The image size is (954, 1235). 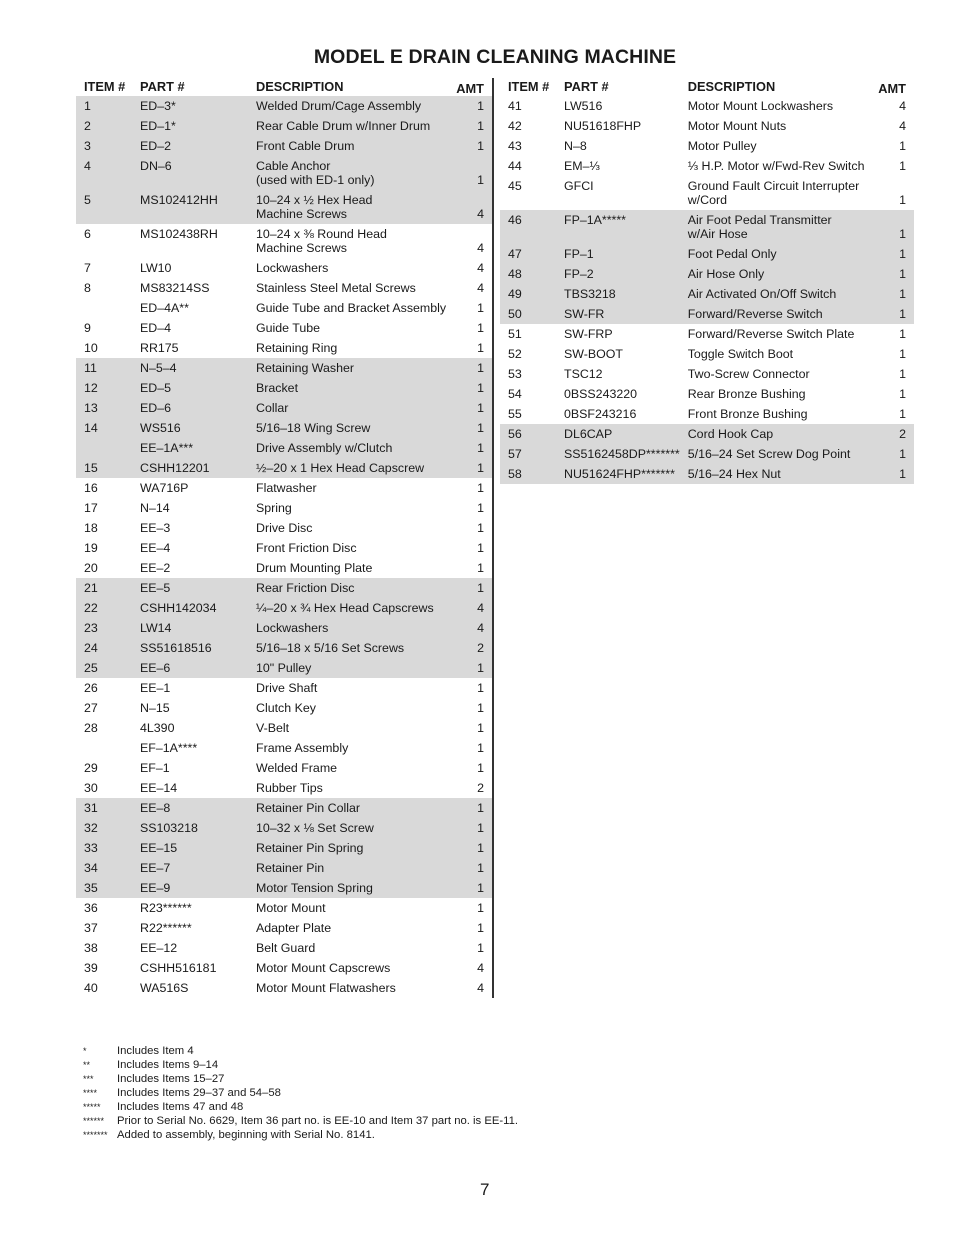 I want to click on table-row: 51 SW-FRP Forward/Reverse Switch Plate 1, so click(x=707, y=334).